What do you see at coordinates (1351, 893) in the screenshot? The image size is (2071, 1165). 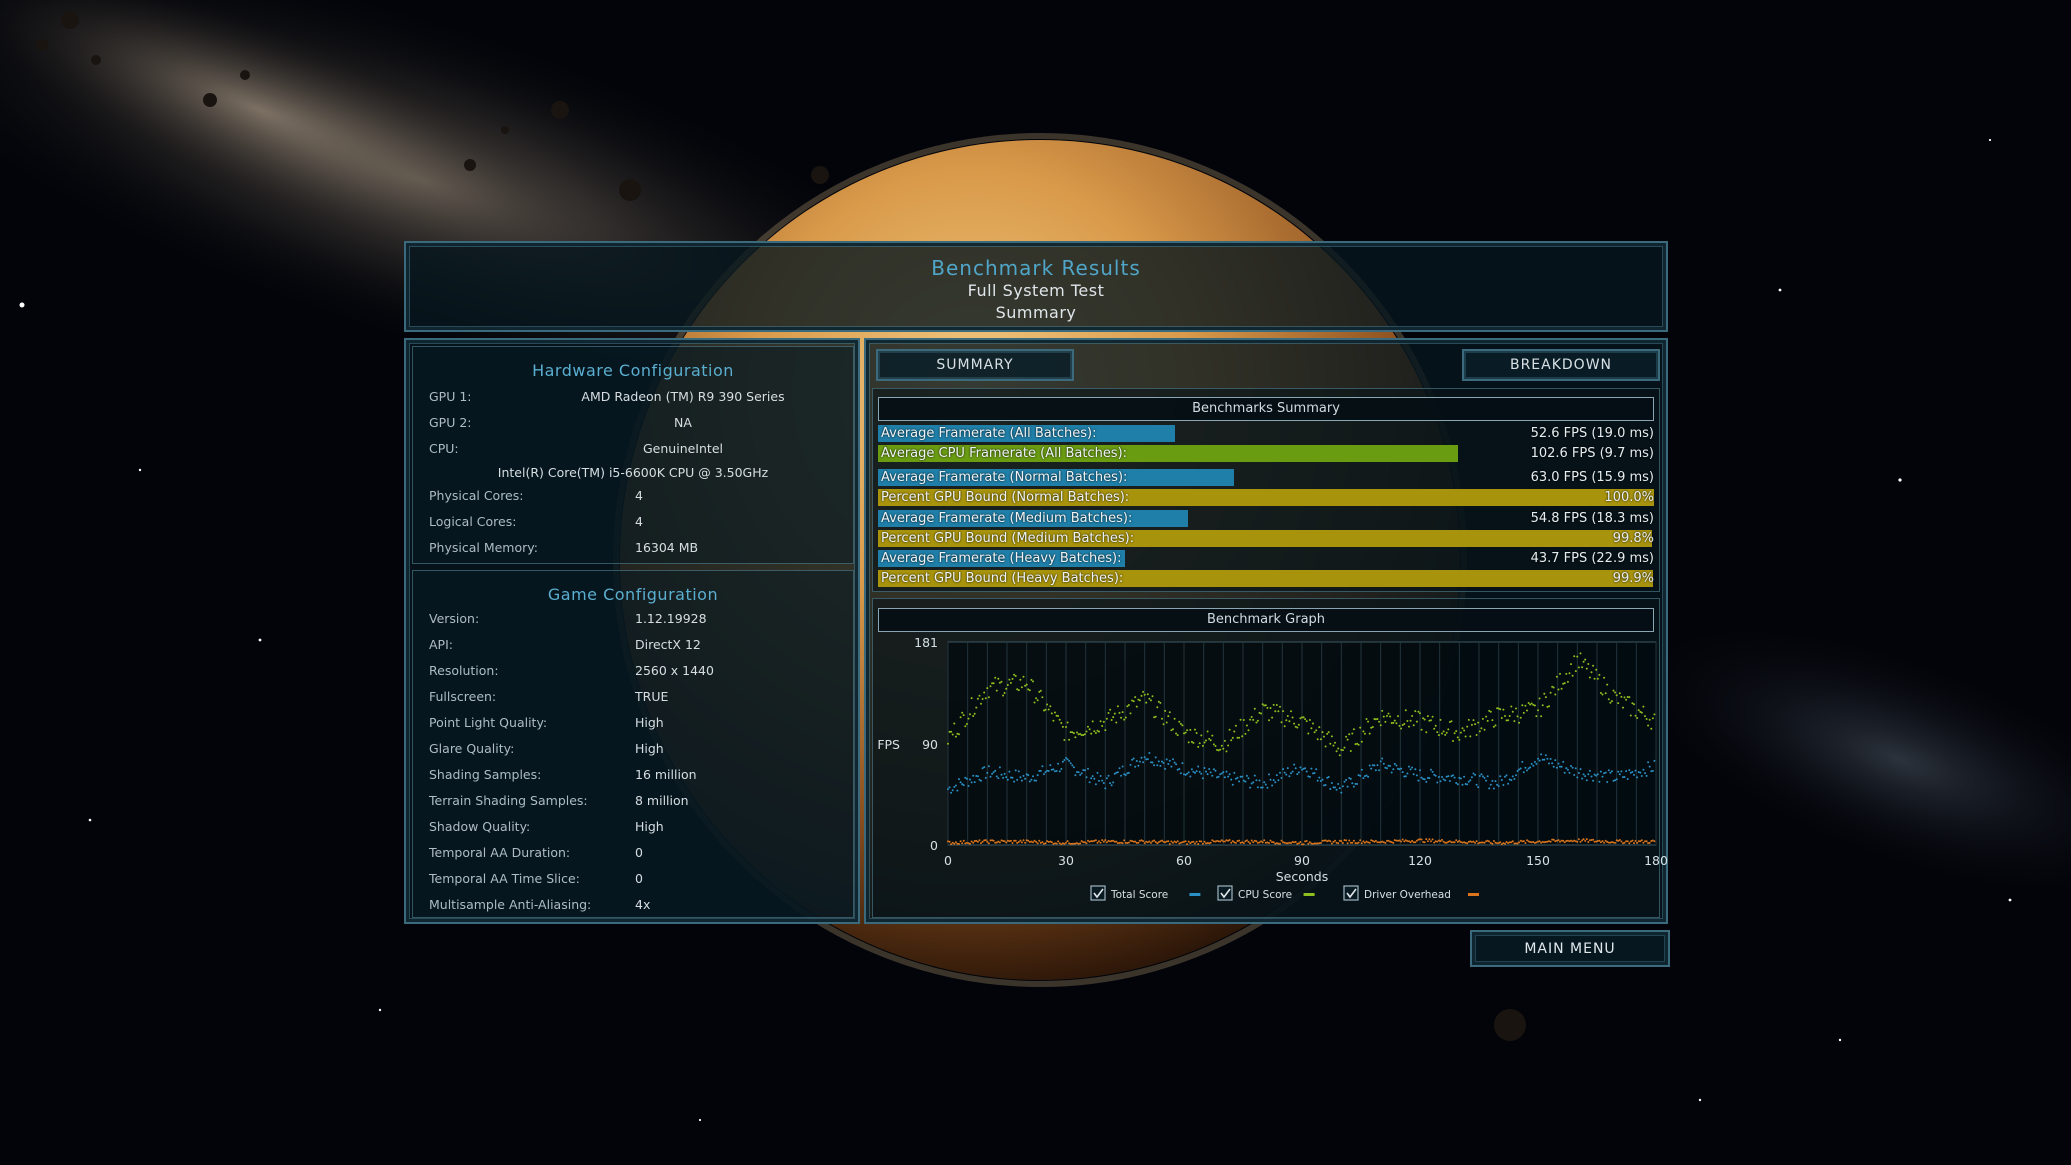 I see `legend-checkbox` at bounding box center [1351, 893].